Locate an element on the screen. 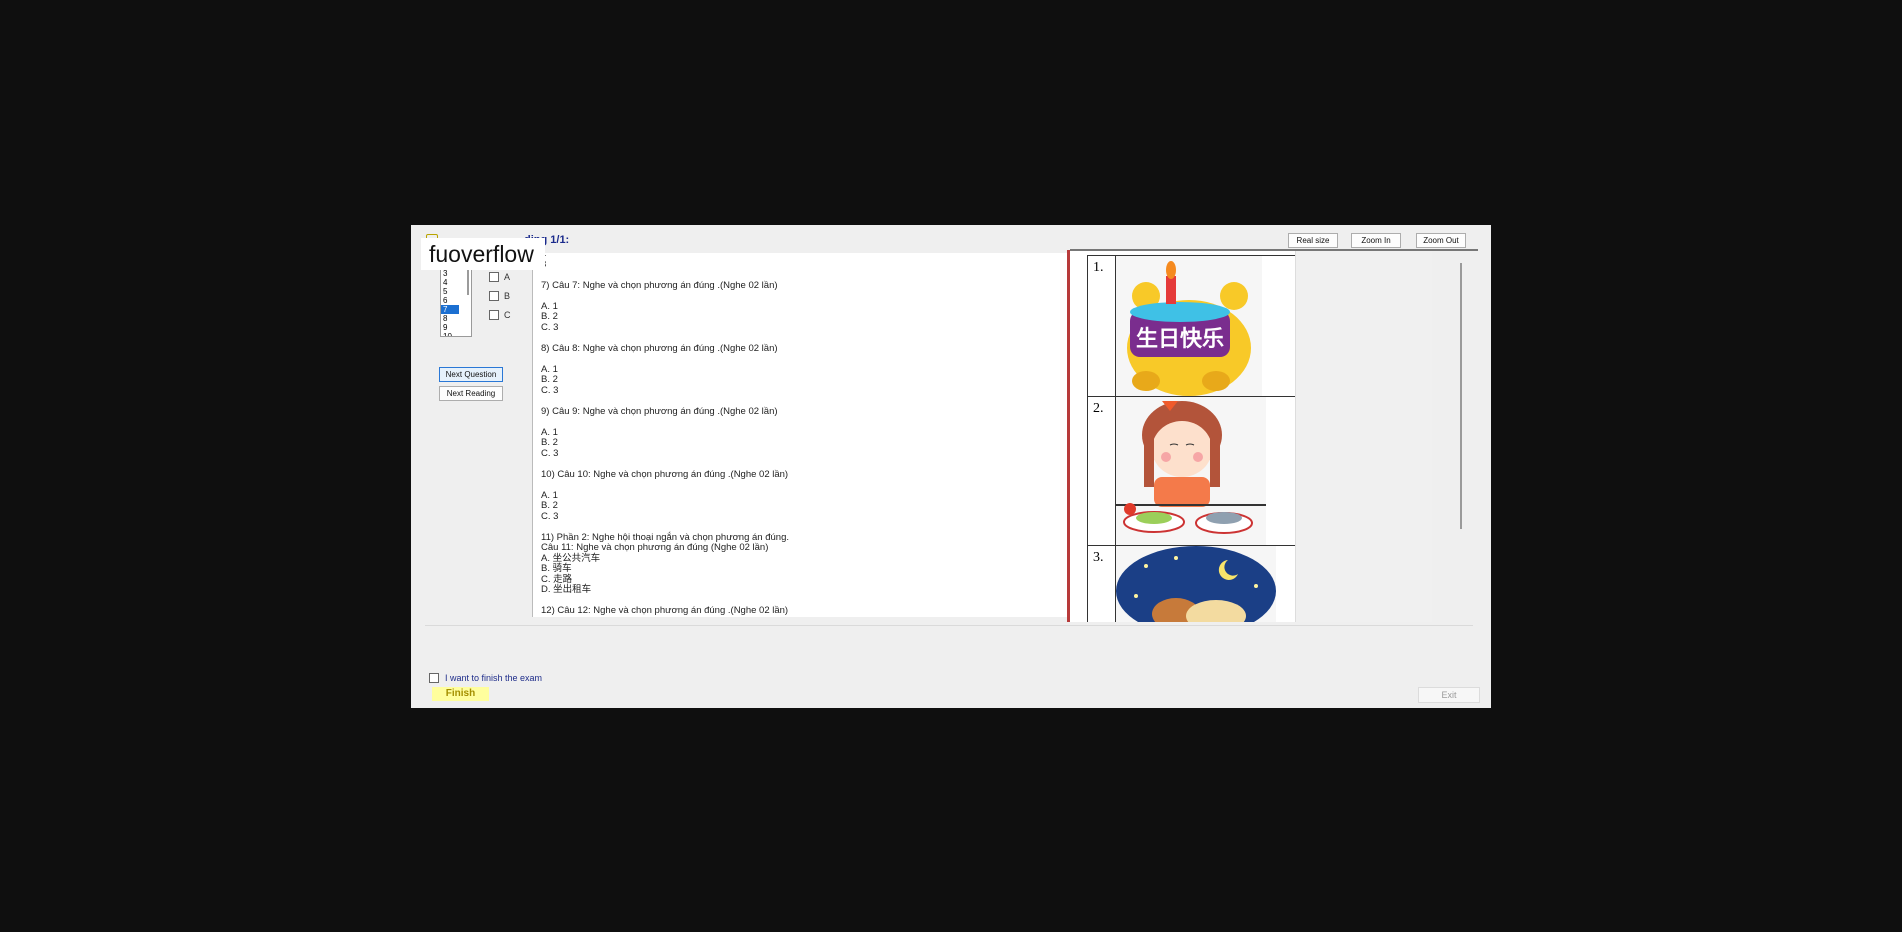 The width and height of the screenshot is (1902, 932). watermark-label: fuoverflow is located at coordinates (483, 254).